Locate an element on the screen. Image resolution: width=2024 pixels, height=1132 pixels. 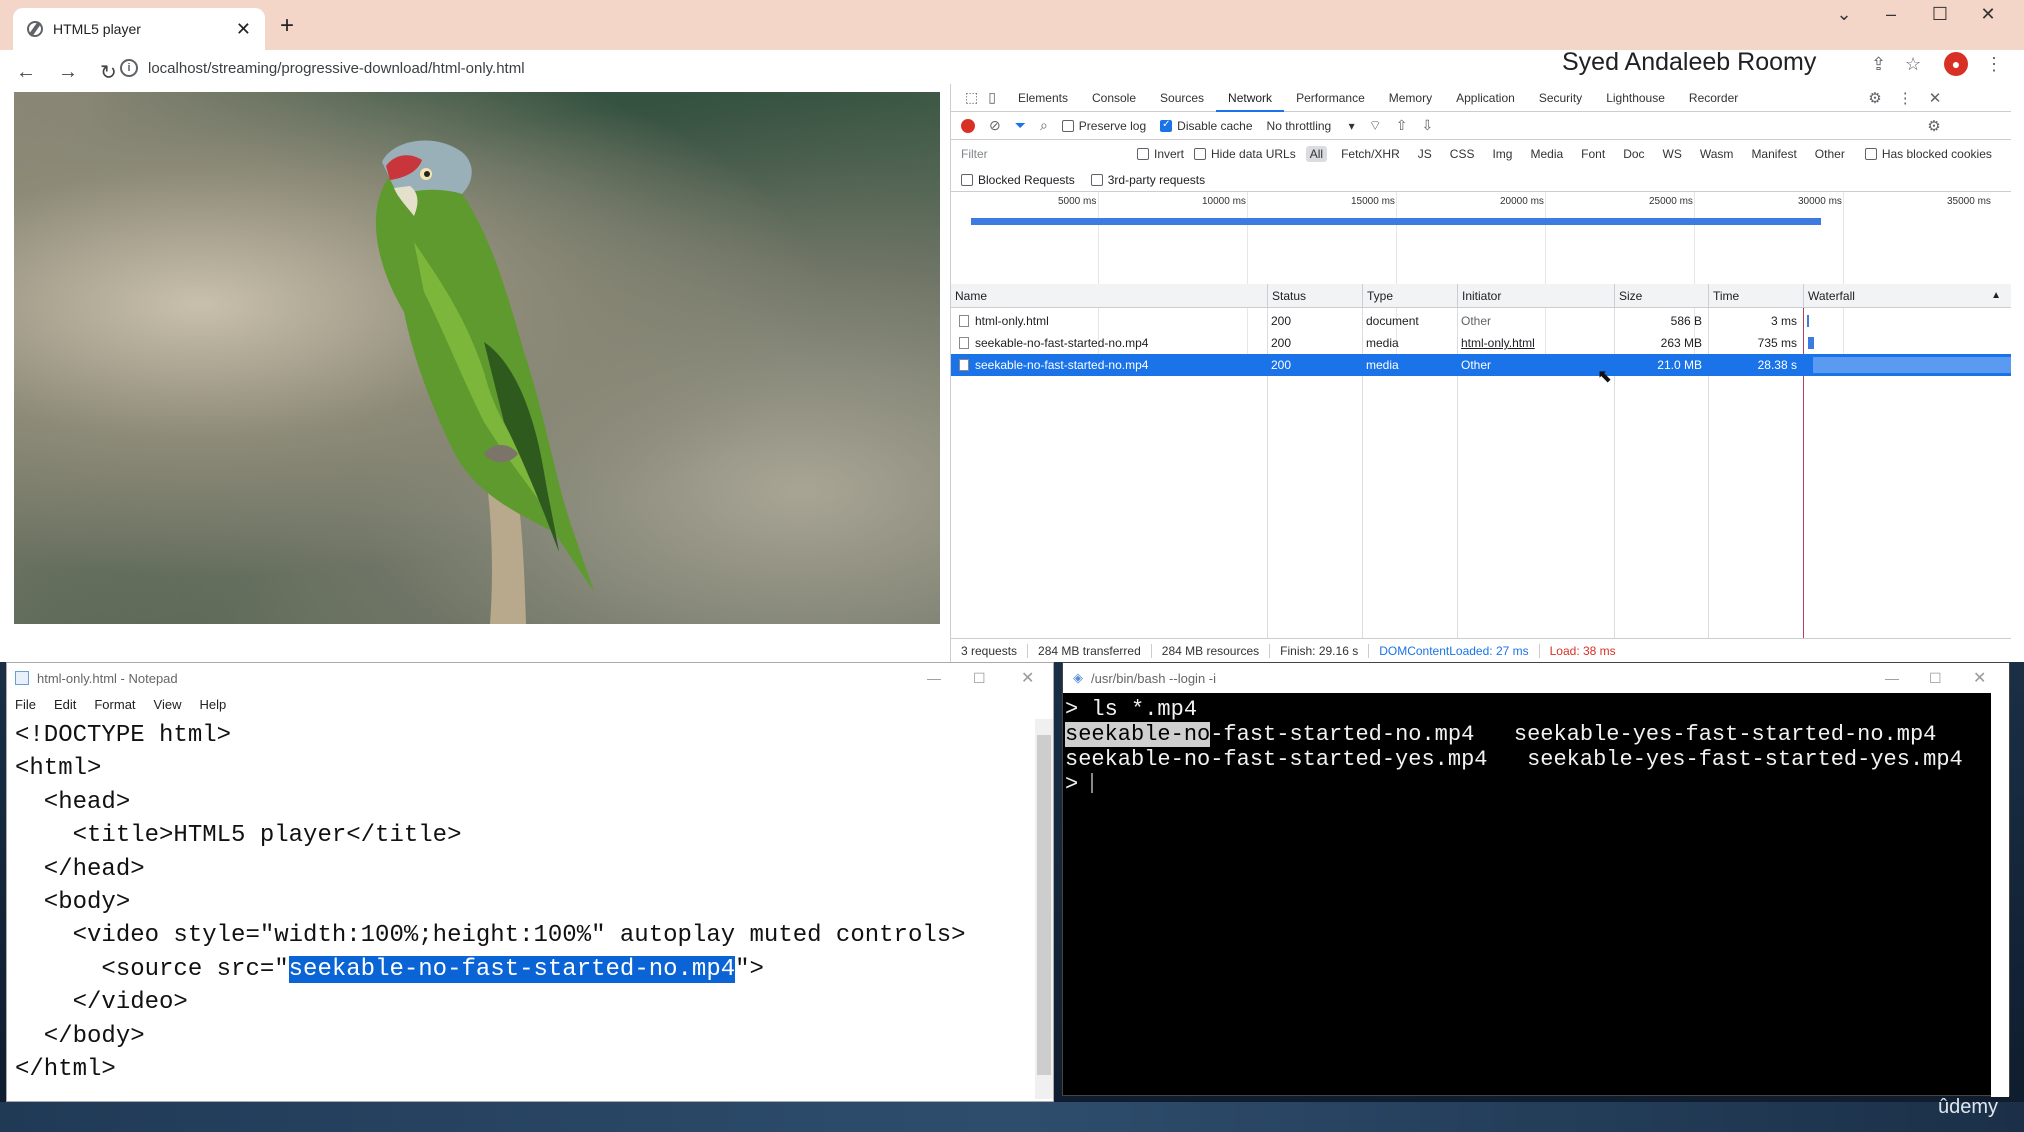
disable-cache-checkbox: Disable cache is located at coordinates (1206, 126).